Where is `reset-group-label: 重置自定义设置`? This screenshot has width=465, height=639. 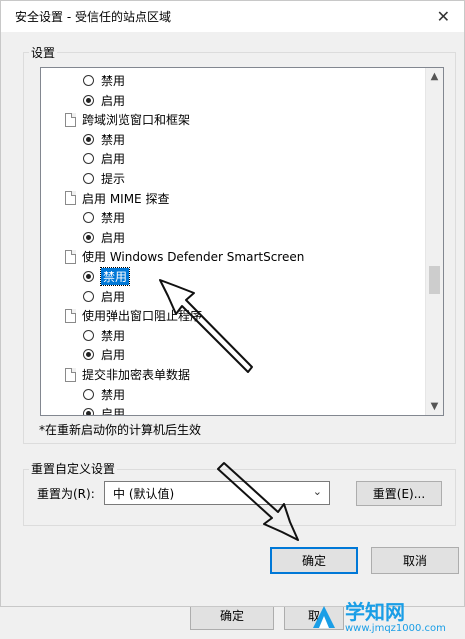 reset-group-label: 重置自定义设置 is located at coordinates (73, 468).